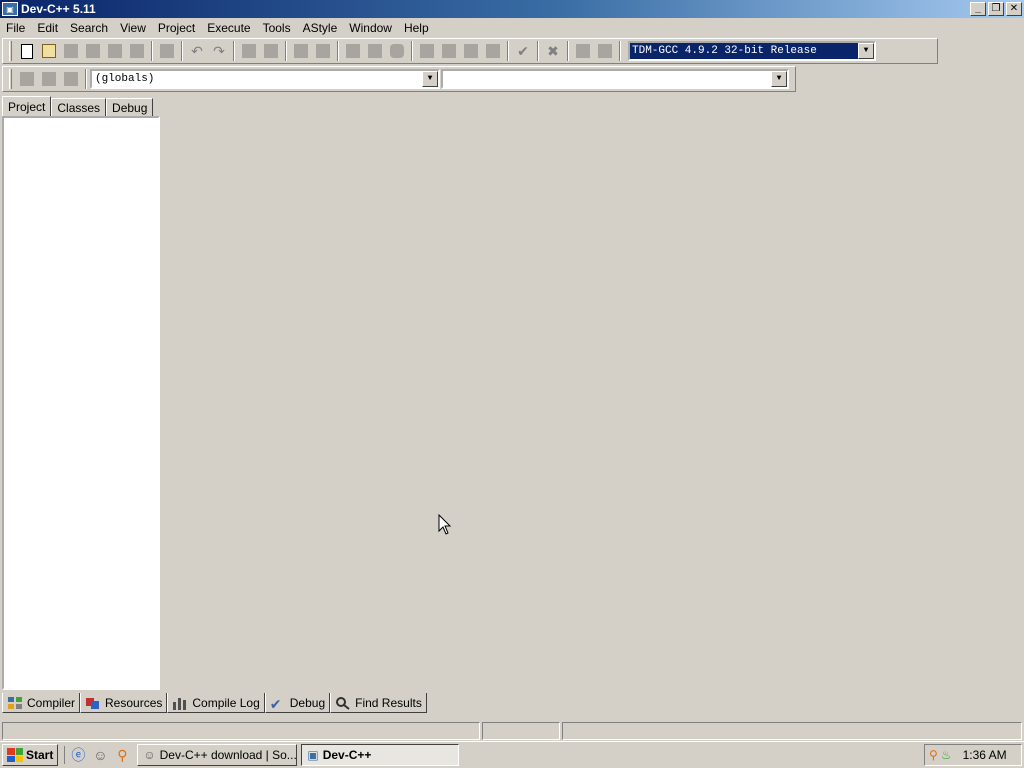 This screenshot has width=1024, height=768. Describe the element at coordinates (523, 51) in the screenshot. I see `syntax-check-icon: ✔` at that location.